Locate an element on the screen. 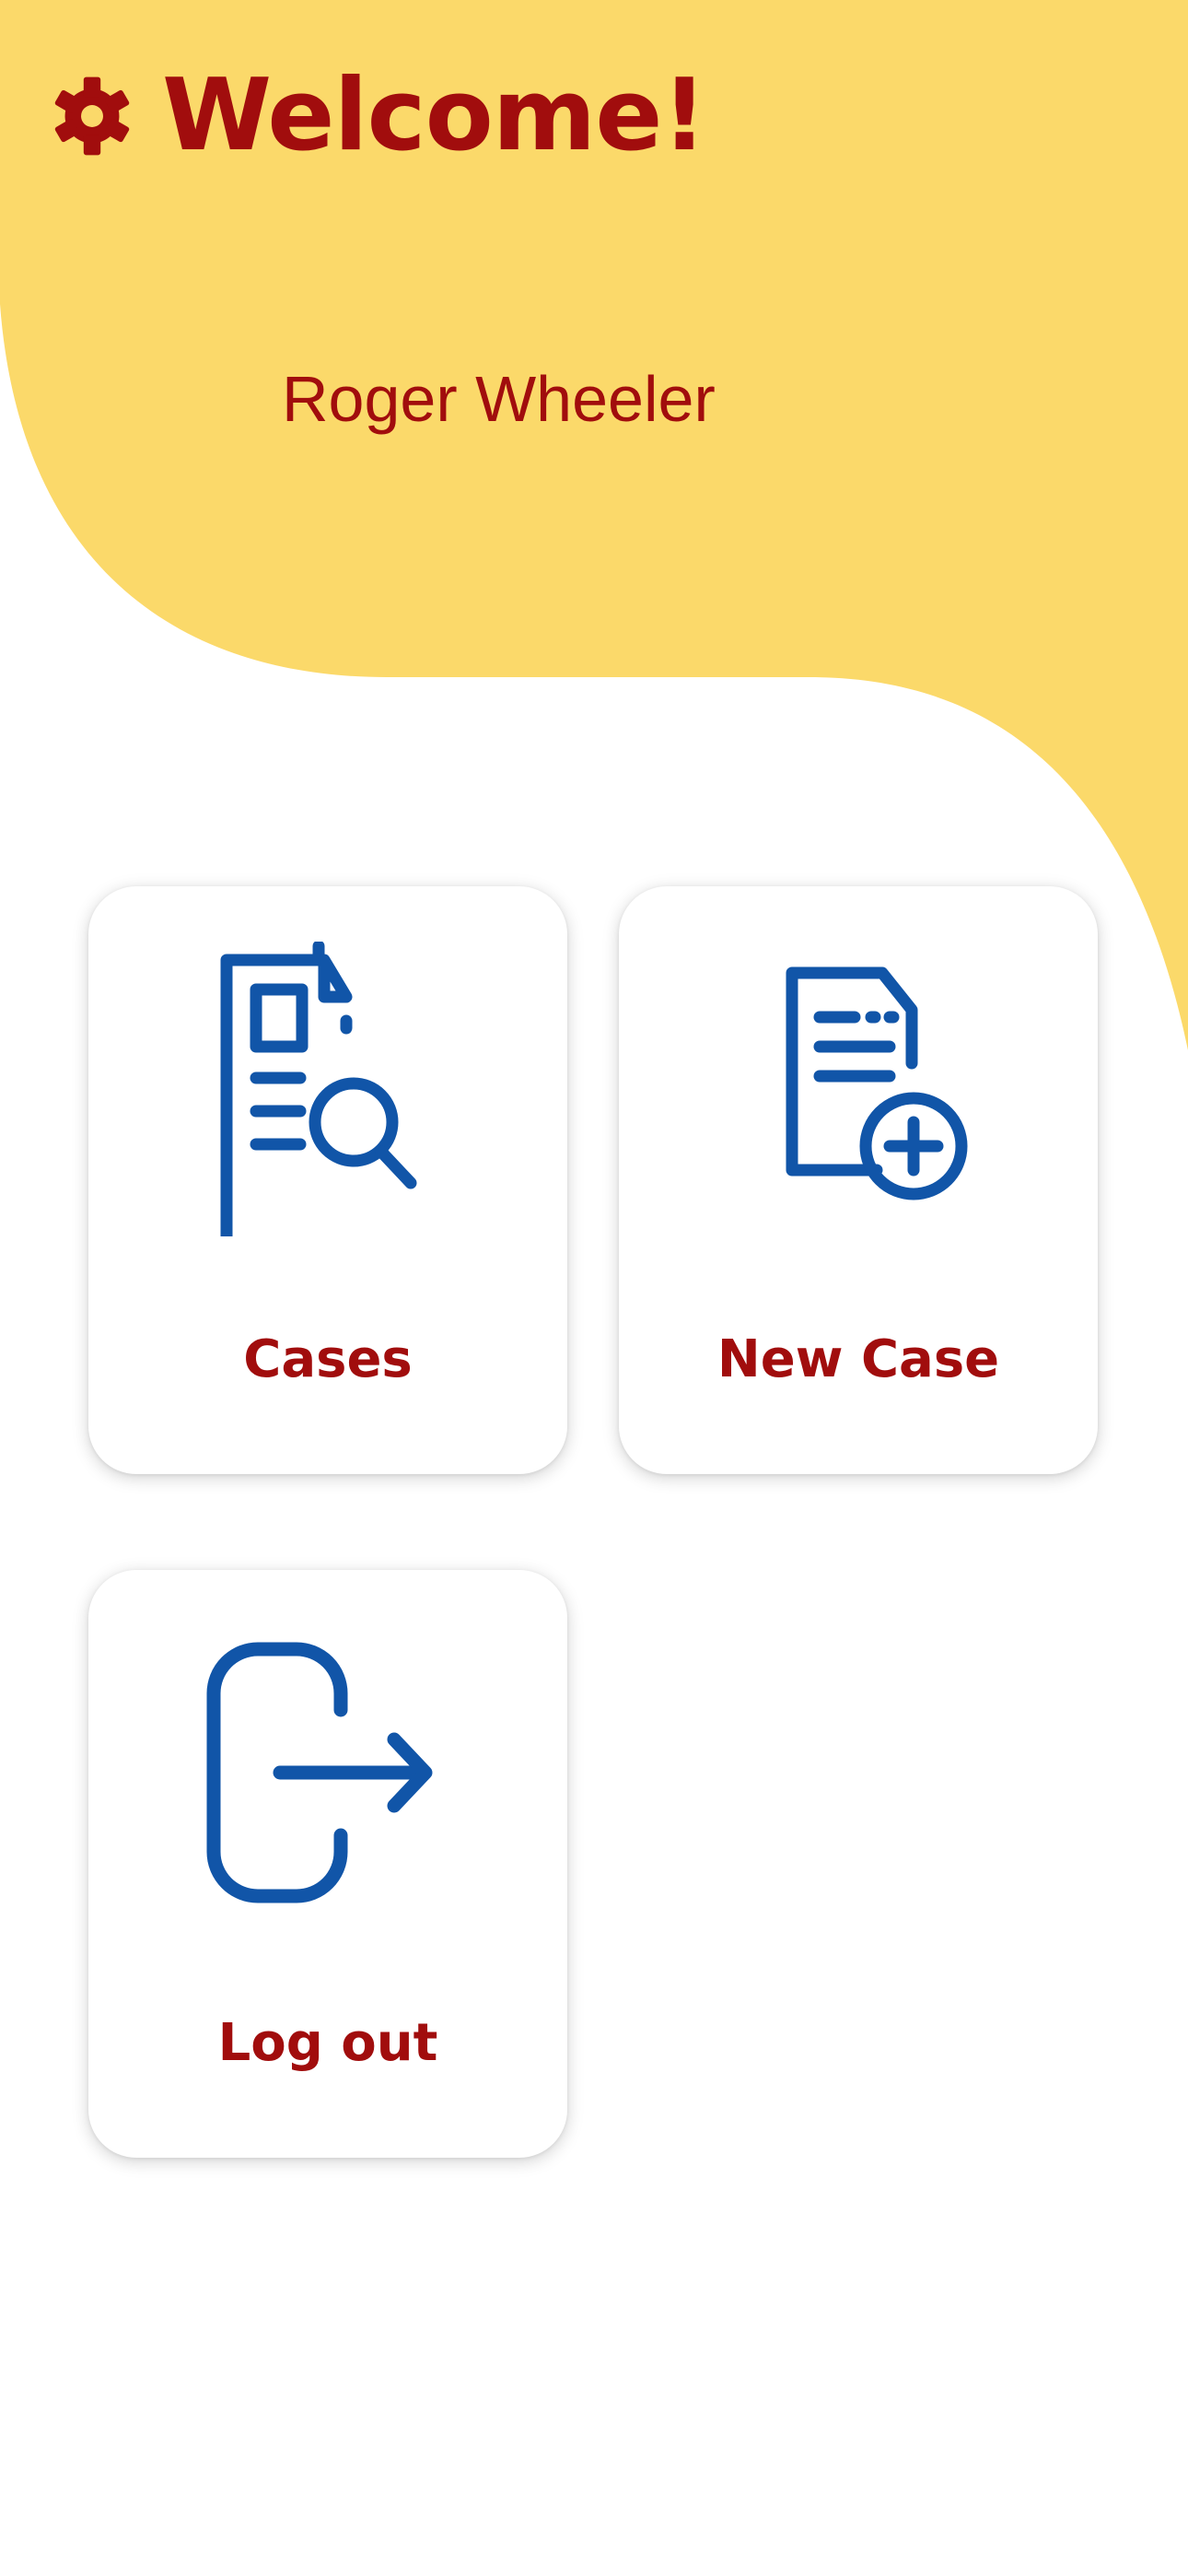 The width and height of the screenshot is (1188, 2576). header: Welcome! is located at coordinates (377, 115).